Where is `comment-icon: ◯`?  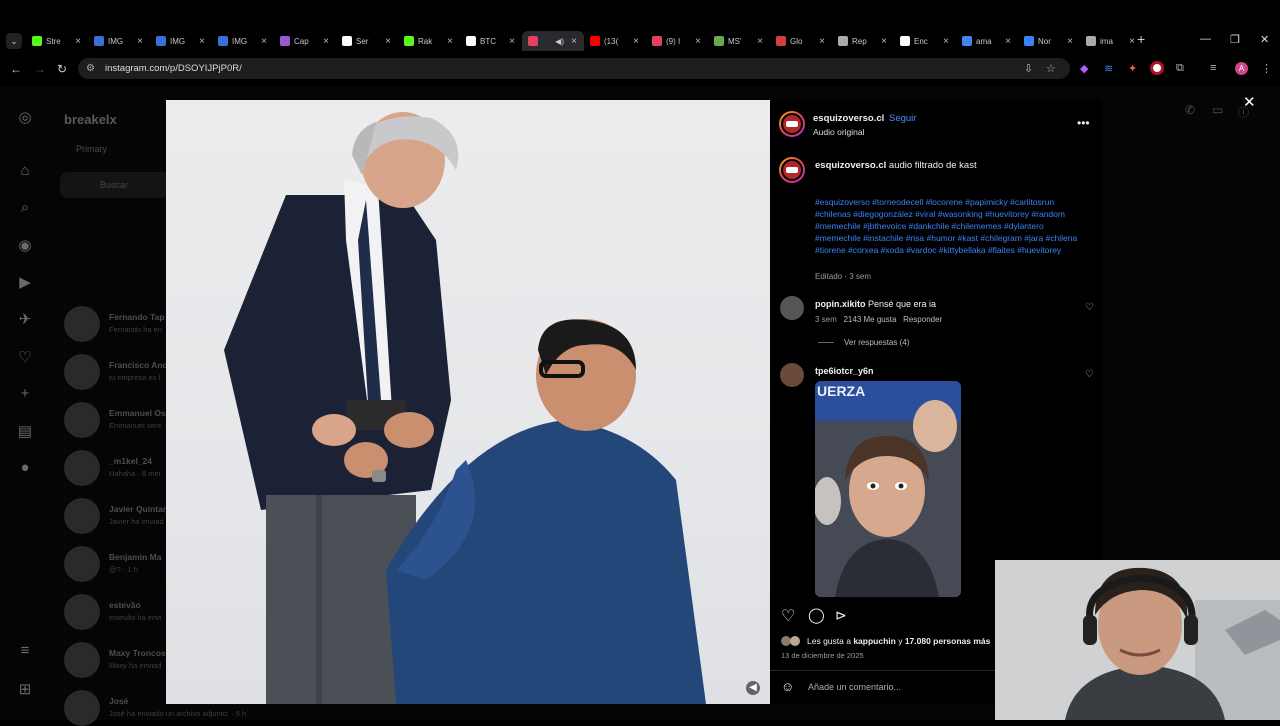 comment-icon: ◯ is located at coordinates (816, 615).